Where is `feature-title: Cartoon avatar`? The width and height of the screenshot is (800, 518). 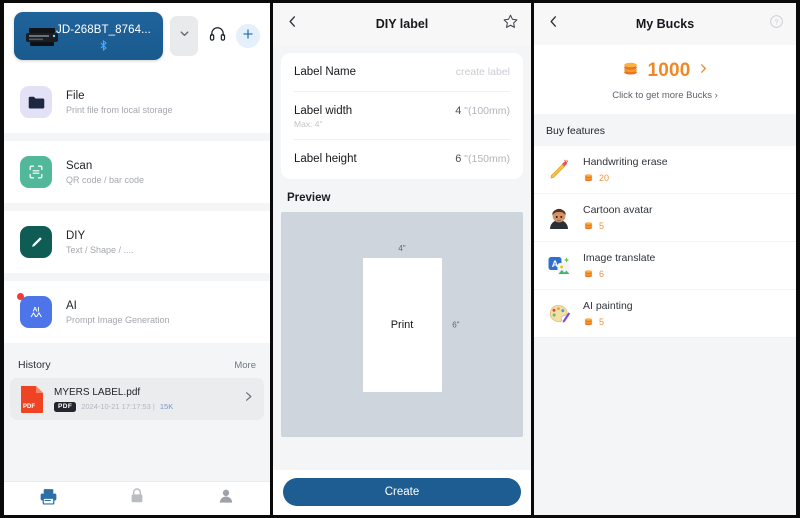
feature-title: Cartoon avatar is located at coordinates (618, 210).